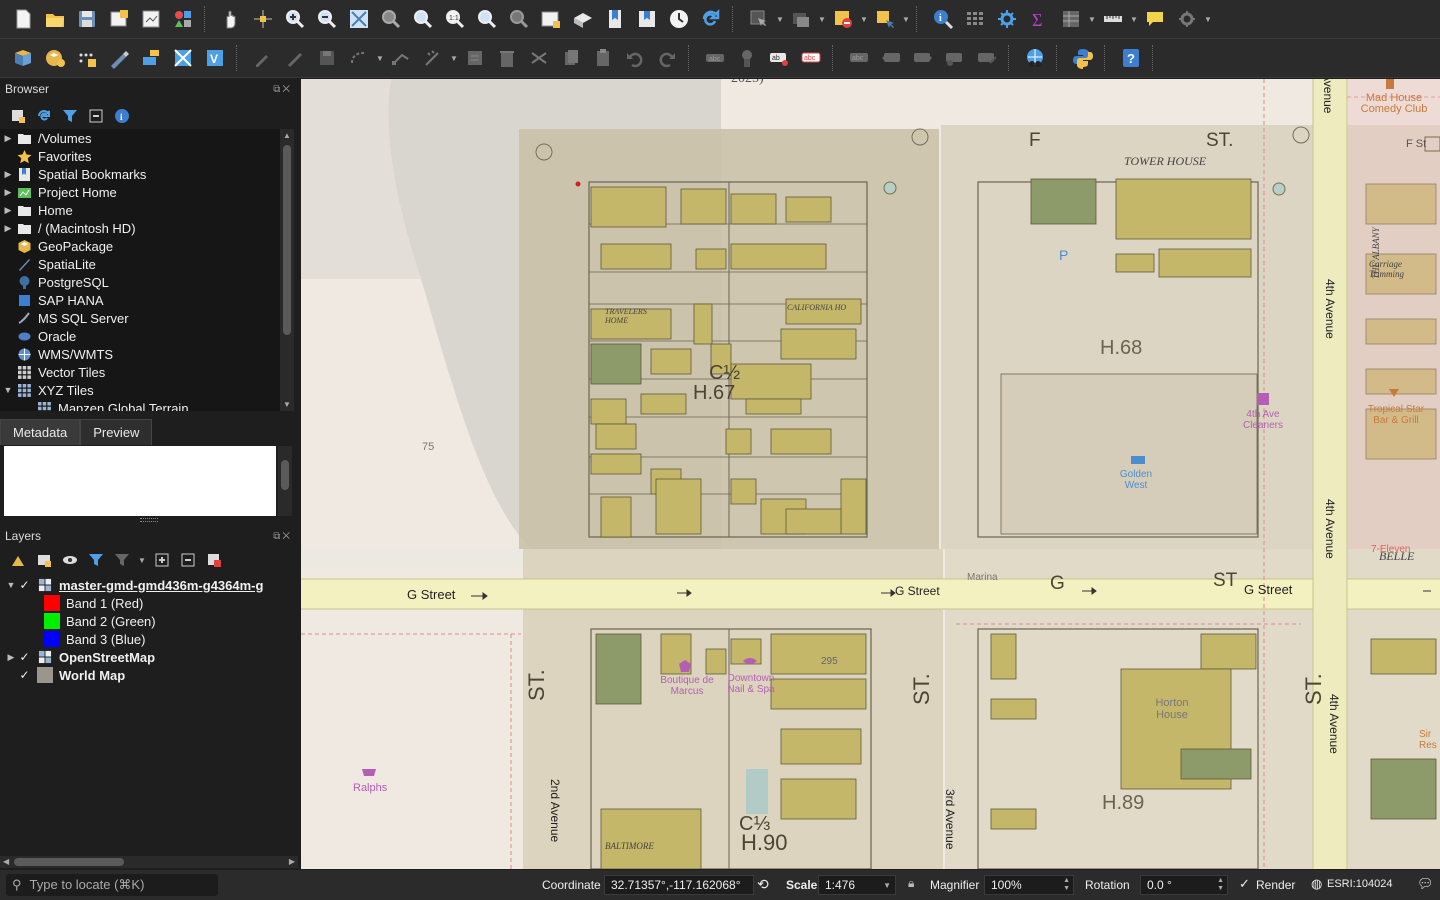 The height and width of the screenshot is (900, 1440). Describe the element at coordinates (55, 19) in the screenshot. I see `open-project-icon` at that location.